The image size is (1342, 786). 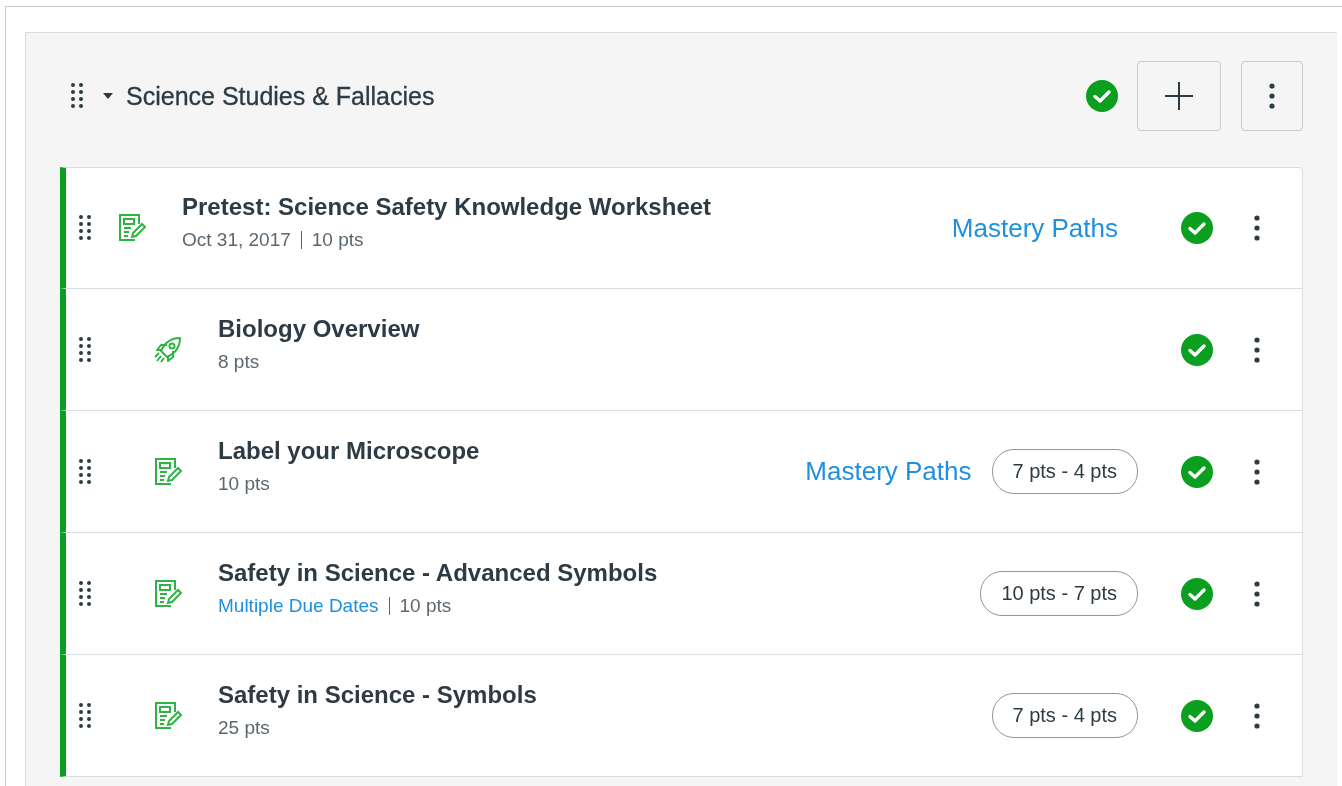 What do you see at coordinates (599, 572) in the screenshot?
I see `item-title: Safety in Science - Advanced Symbols` at bounding box center [599, 572].